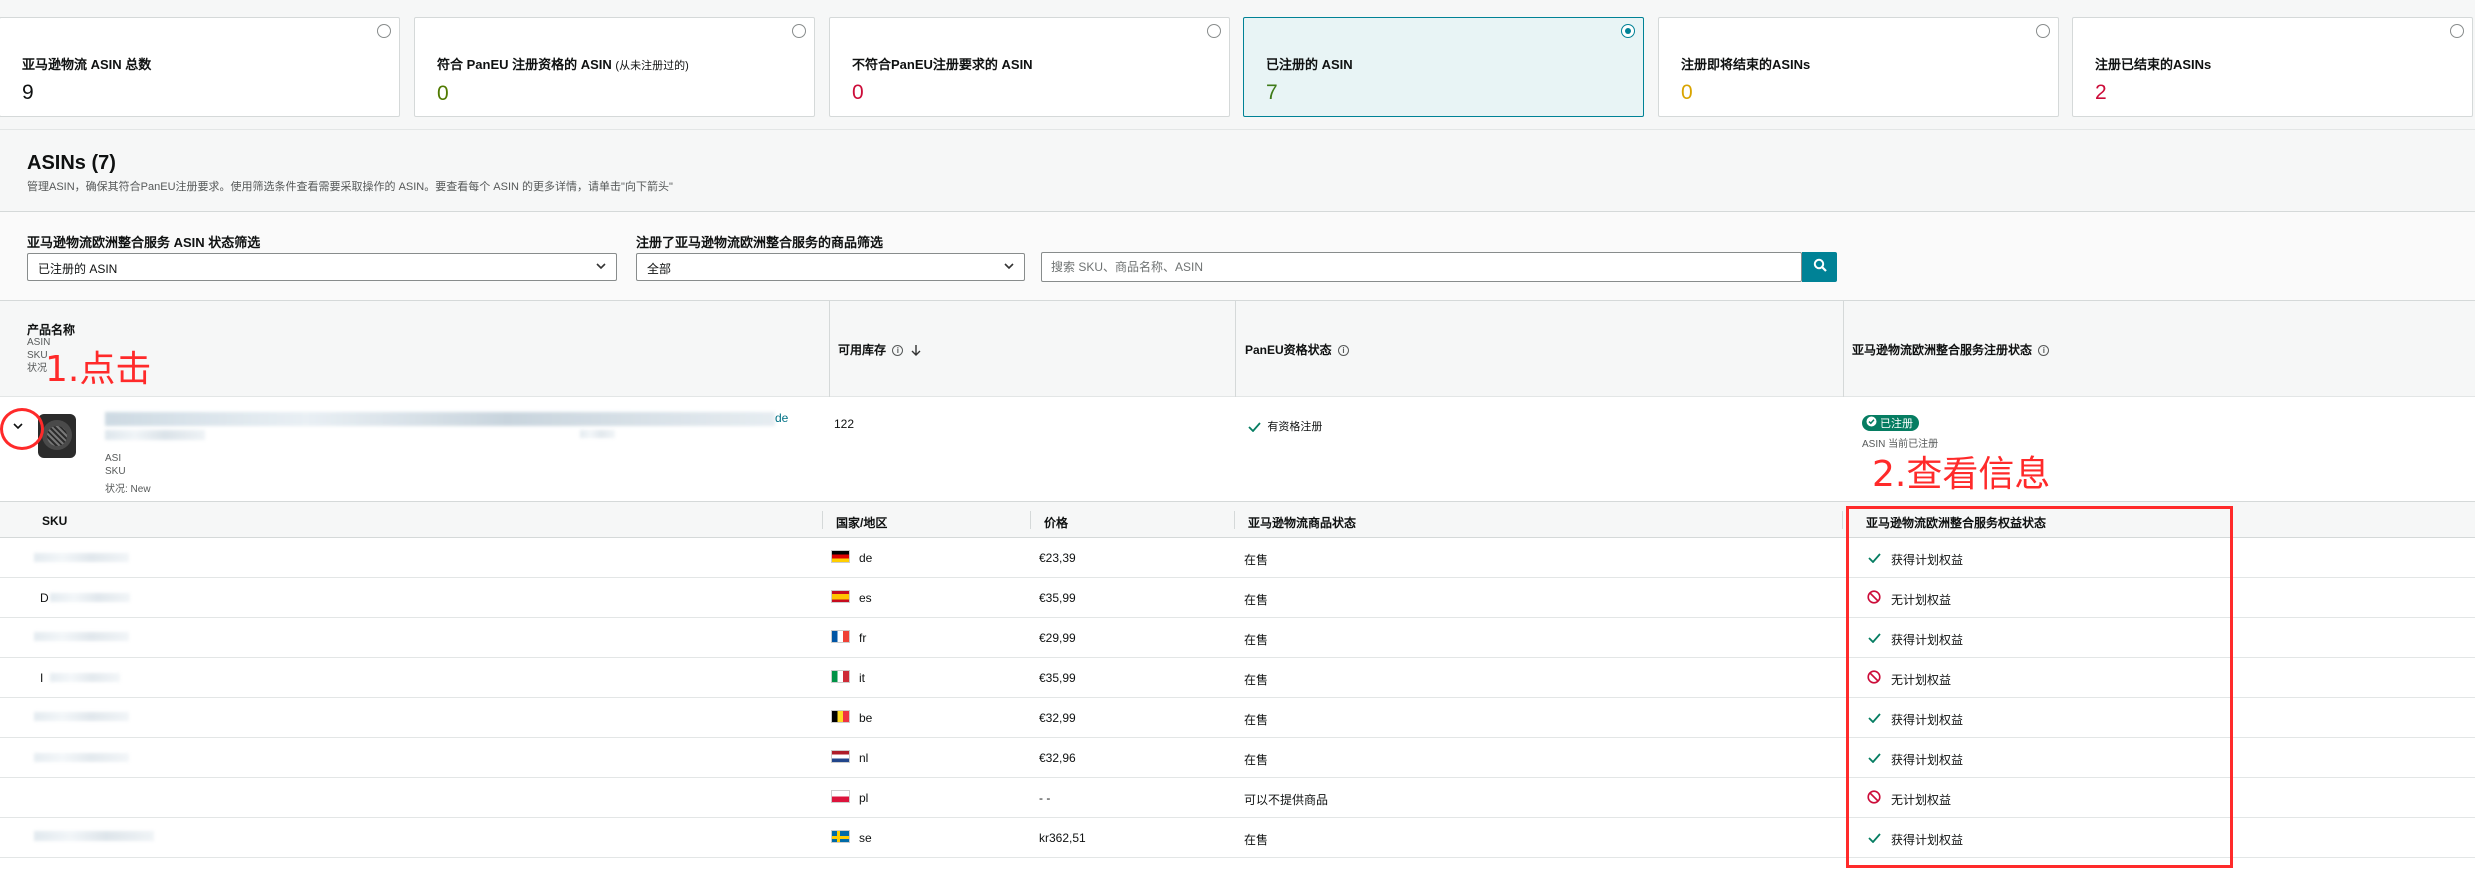 Image resolution: width=2475 pixels, height=873 pixels. I want to click on card-ineligible-asins: 不符合PanEU注册要求的 ASIN 0, so click(1029, 67).